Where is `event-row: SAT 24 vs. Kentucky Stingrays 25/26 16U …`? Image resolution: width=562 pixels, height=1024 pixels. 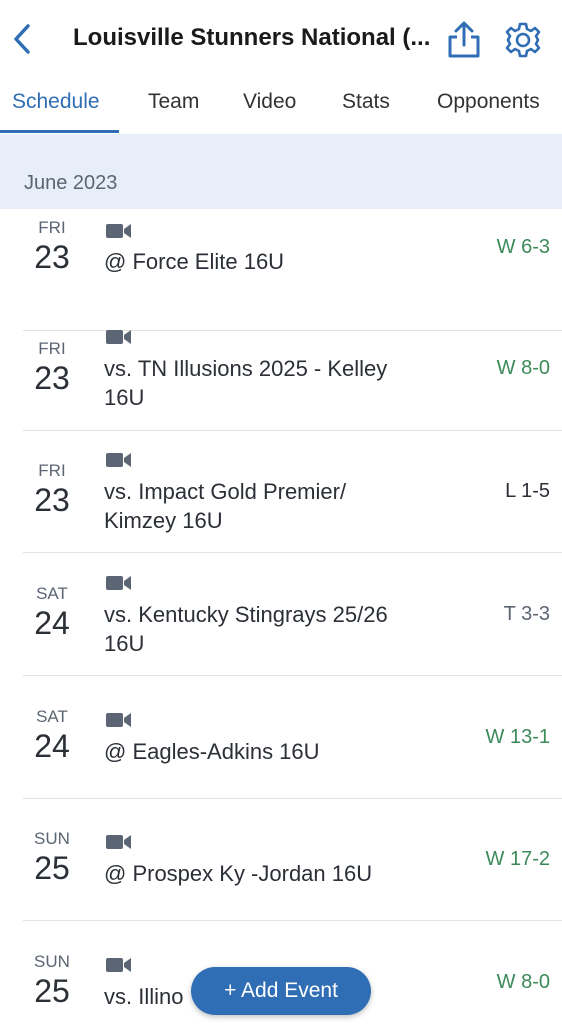
event-row: SAT 24 vs. Kentucky Stingrays 25/26 16U … is located at coordinates (281, 614).